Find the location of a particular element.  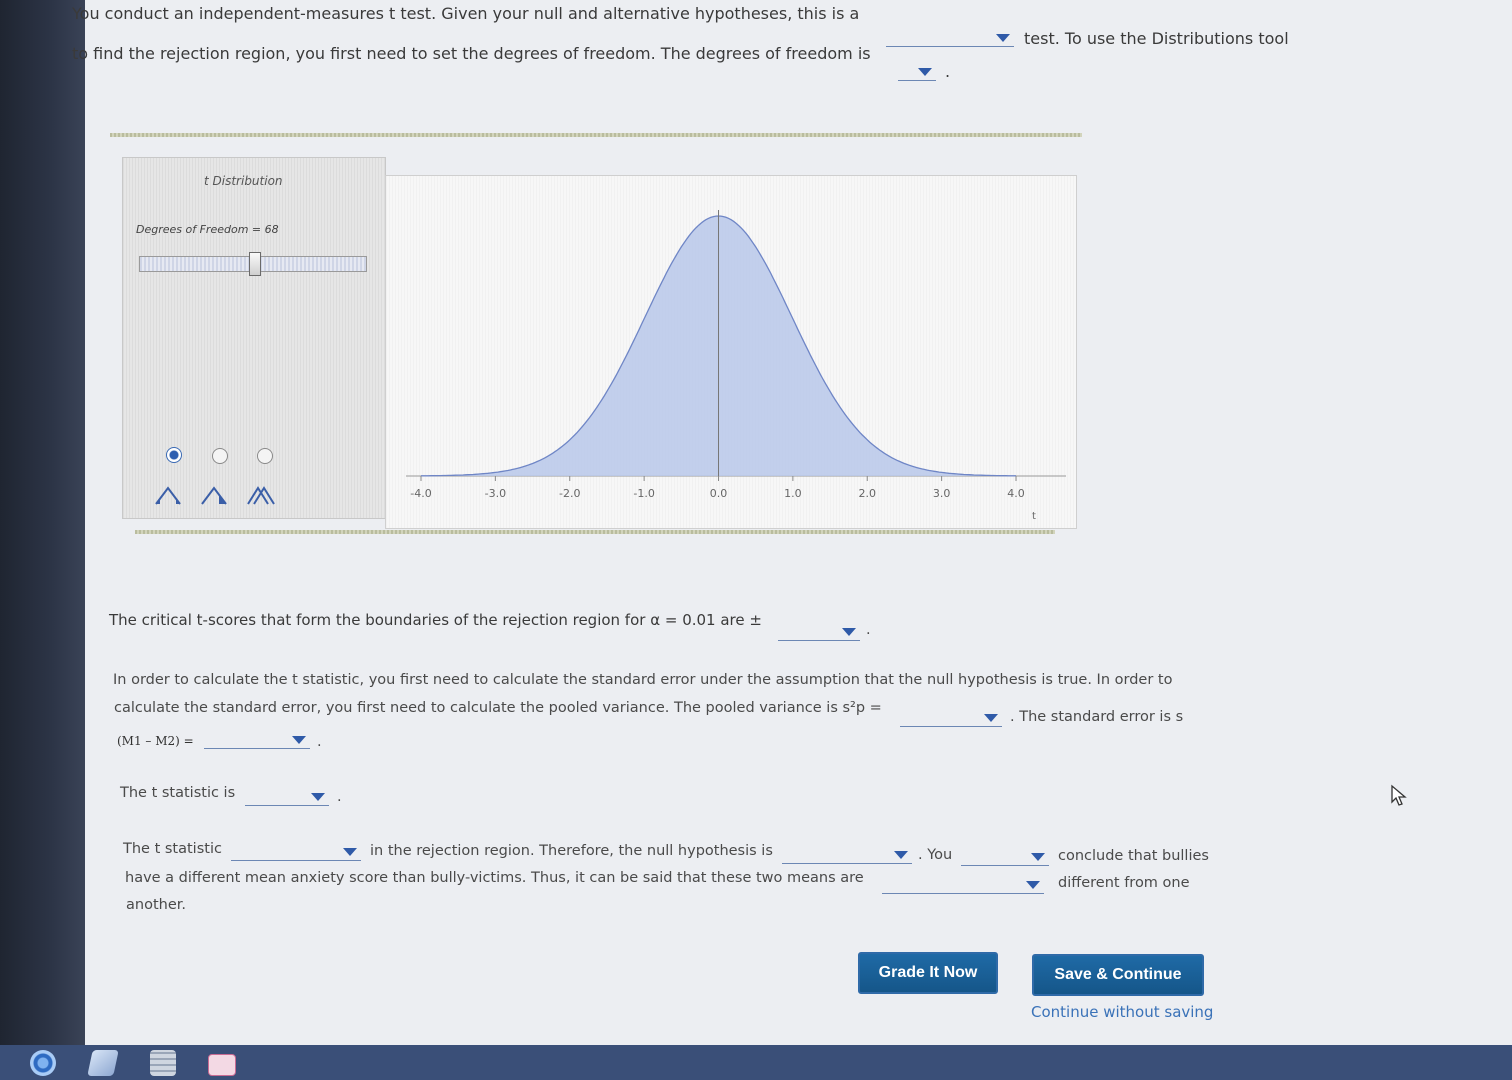

conclusion-f: different from one is located at coordinates (1124, 883).